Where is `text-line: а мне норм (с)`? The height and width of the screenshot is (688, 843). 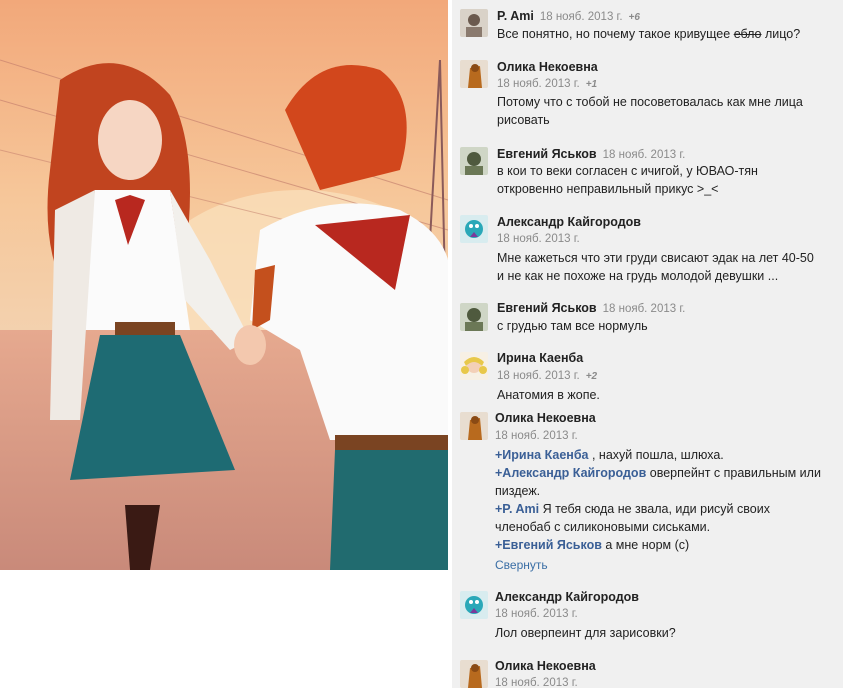
text-line: а мне норм (с) is located at coordinates (645, 545).